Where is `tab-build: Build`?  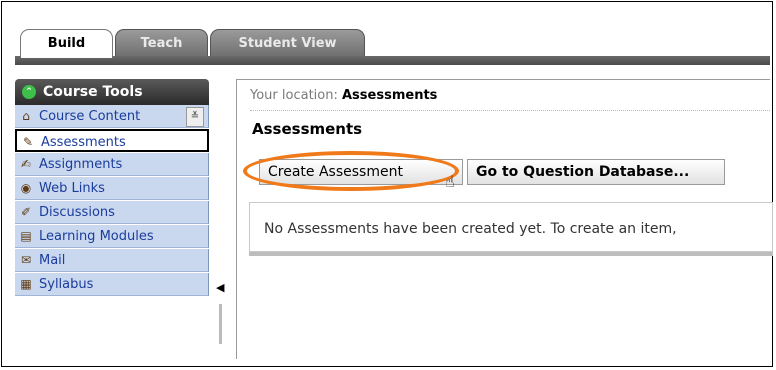 tab-build: Build is located at coordinates (66, 43).